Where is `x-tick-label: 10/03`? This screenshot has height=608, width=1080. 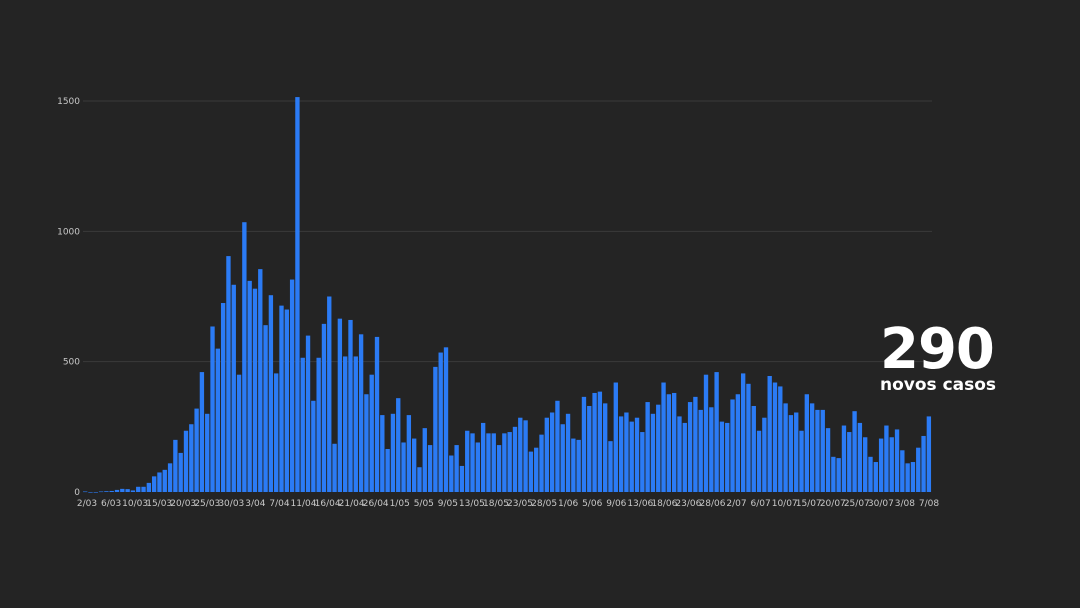
x-tick-label: 10/03 is located at coordinates (135, 504).